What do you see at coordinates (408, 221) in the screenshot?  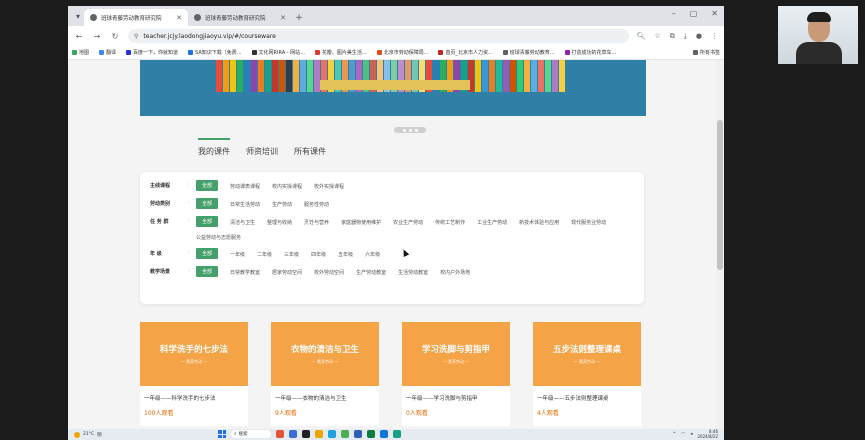 I see `filter-option: 农业生产劳动` at bounding box center [408, 221].